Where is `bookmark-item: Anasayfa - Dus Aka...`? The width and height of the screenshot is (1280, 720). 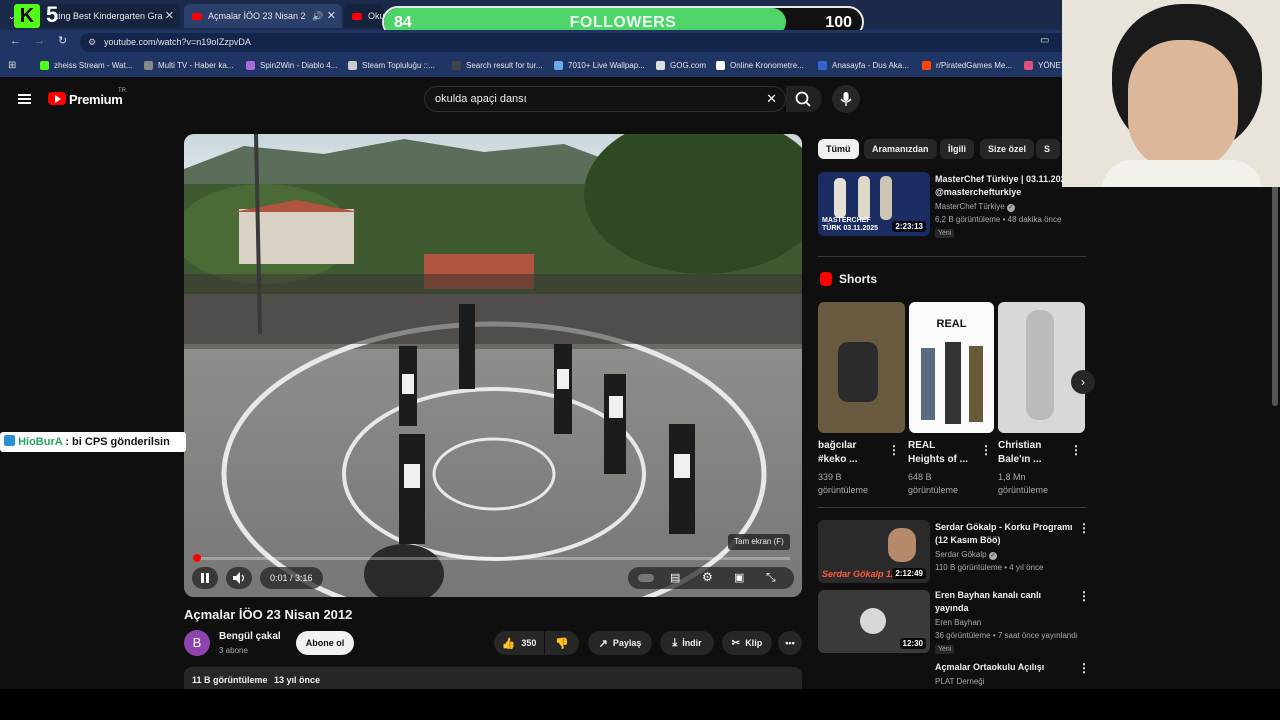 bookmark-item: Anasayfa - Dus Aka... is located at coordinates (863, 65).